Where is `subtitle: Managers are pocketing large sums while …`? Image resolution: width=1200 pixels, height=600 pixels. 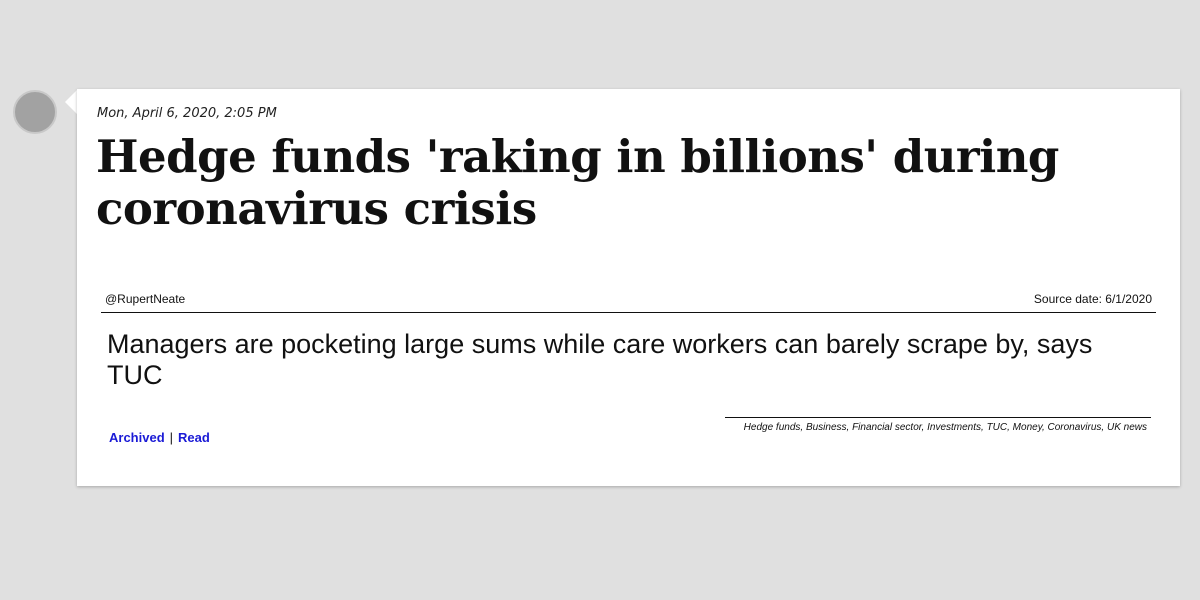
subtitle: Managers are pocketing large sums while … is located at coordinates (600, 359).